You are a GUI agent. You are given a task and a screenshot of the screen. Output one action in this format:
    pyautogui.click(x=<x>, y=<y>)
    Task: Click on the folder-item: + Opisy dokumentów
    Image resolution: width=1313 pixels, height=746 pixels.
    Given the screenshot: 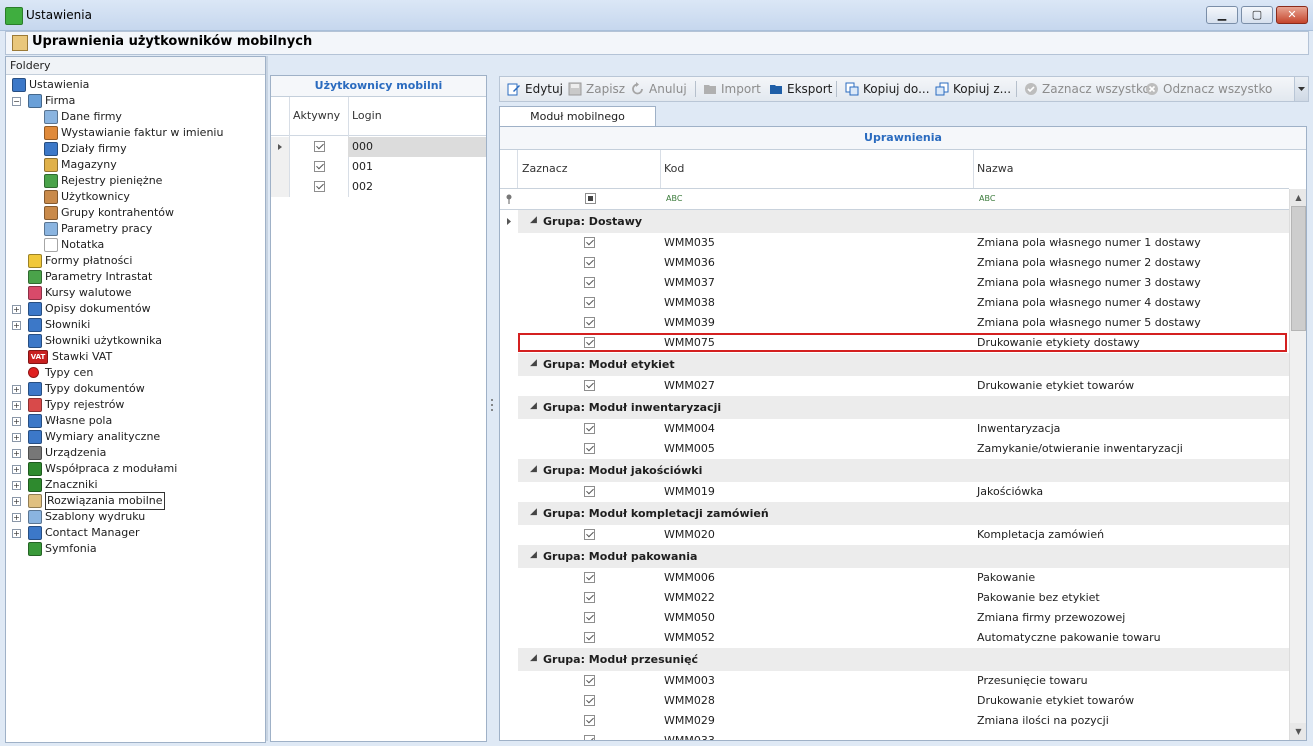 What is the action you would take?
    pyautogui.click(x=135, y=309)
    